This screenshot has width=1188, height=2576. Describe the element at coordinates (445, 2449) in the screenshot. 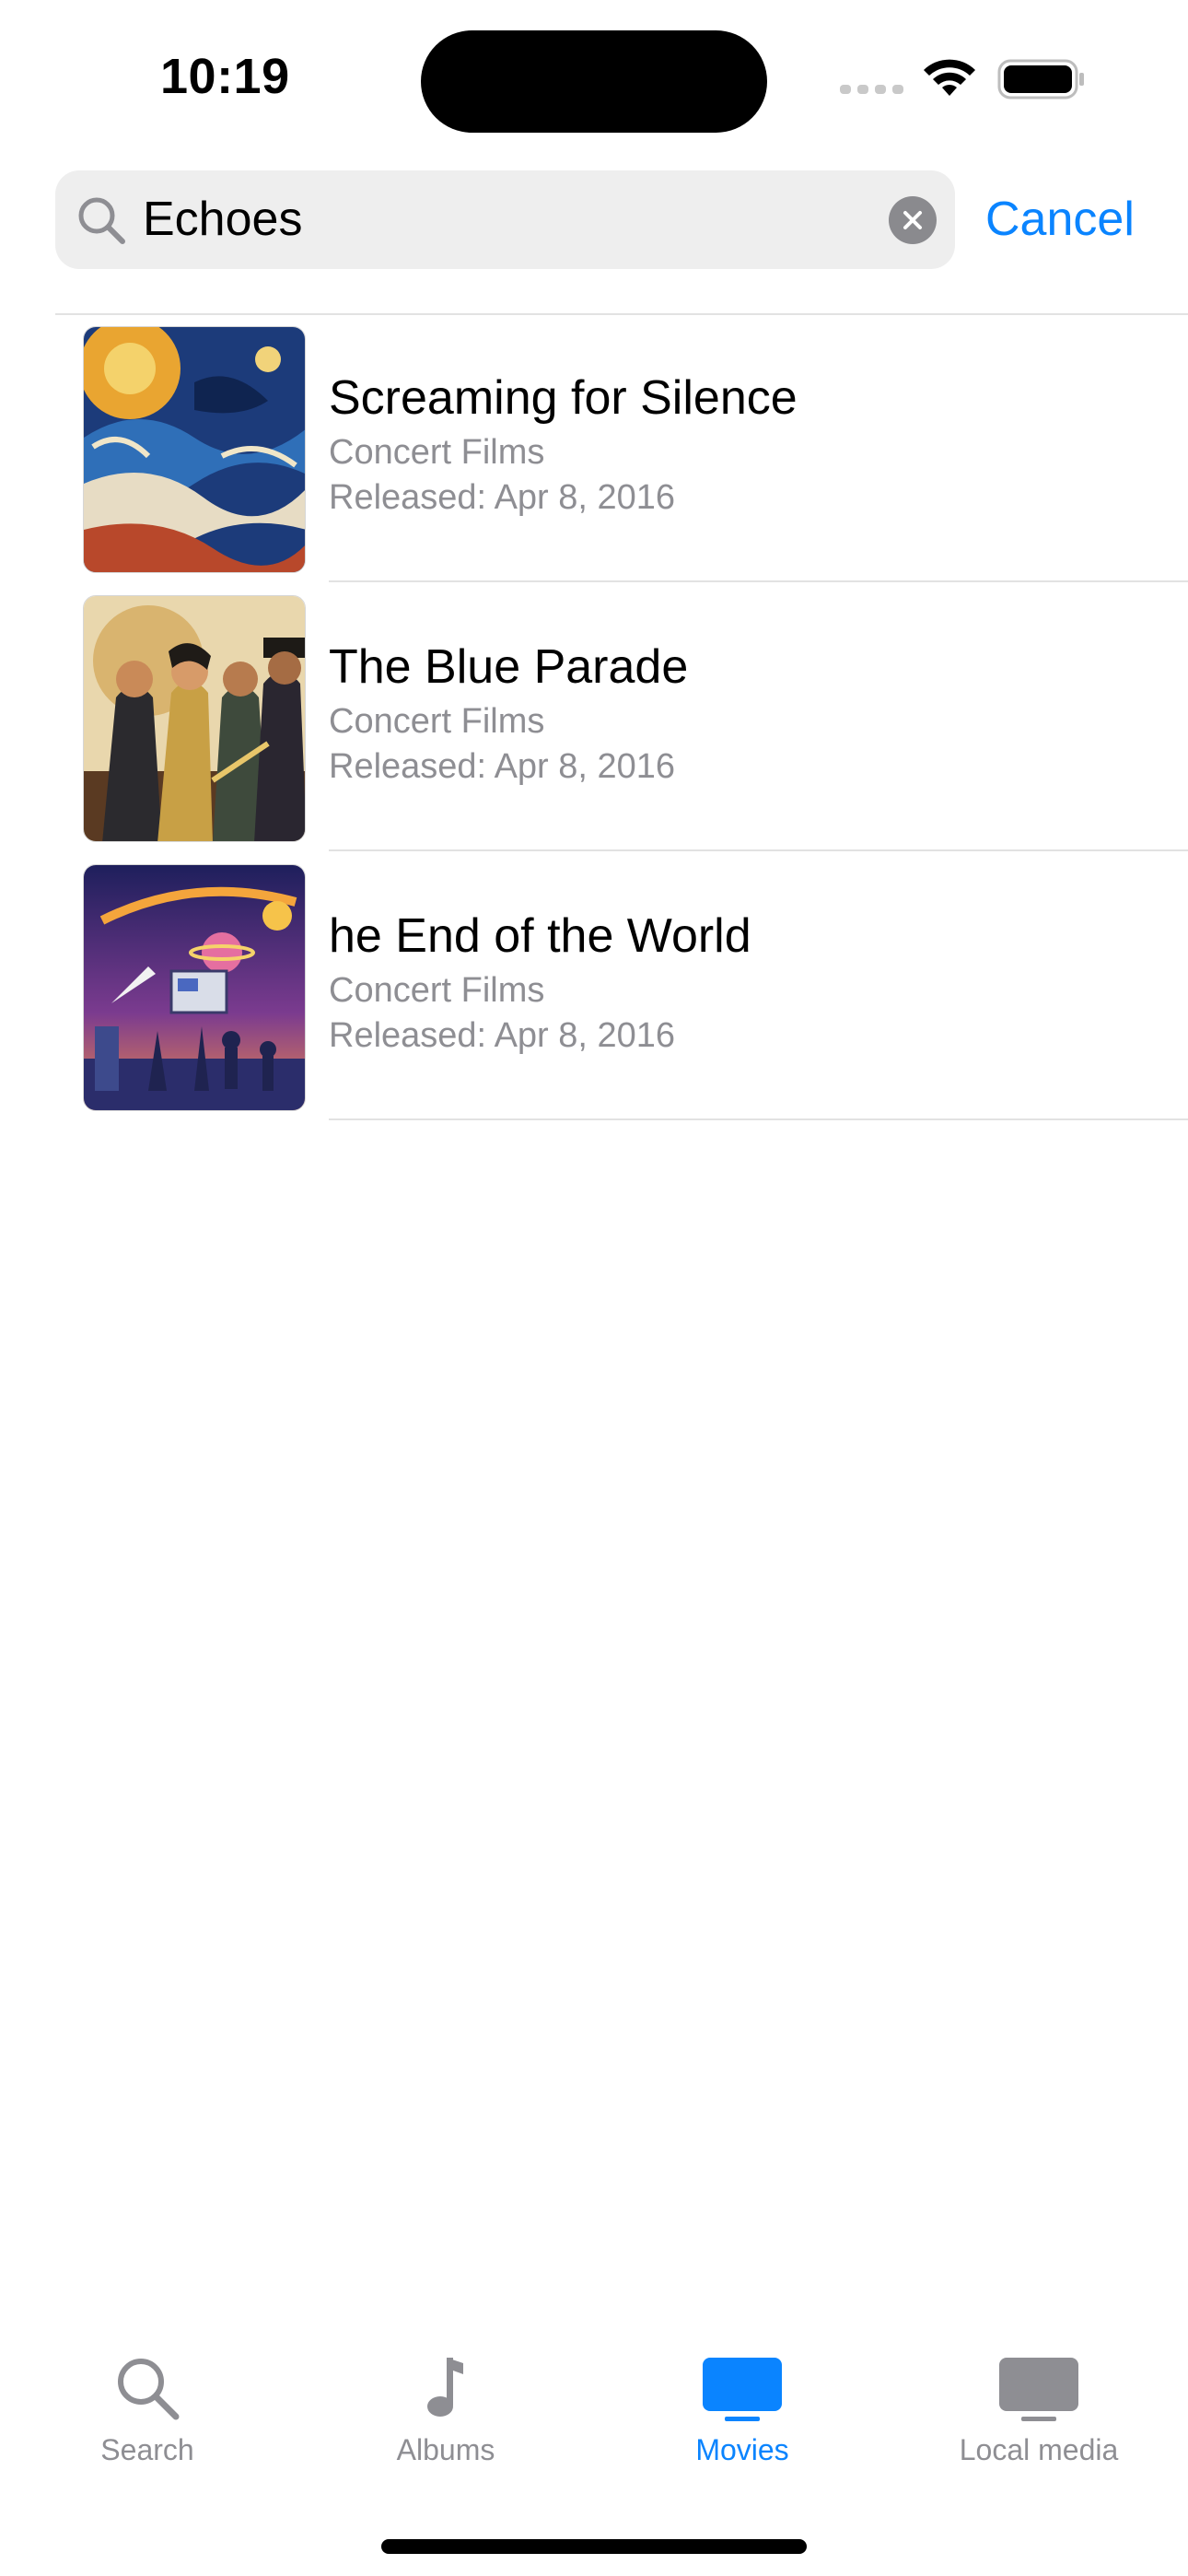

I see `tab-label: Albums` at that location.